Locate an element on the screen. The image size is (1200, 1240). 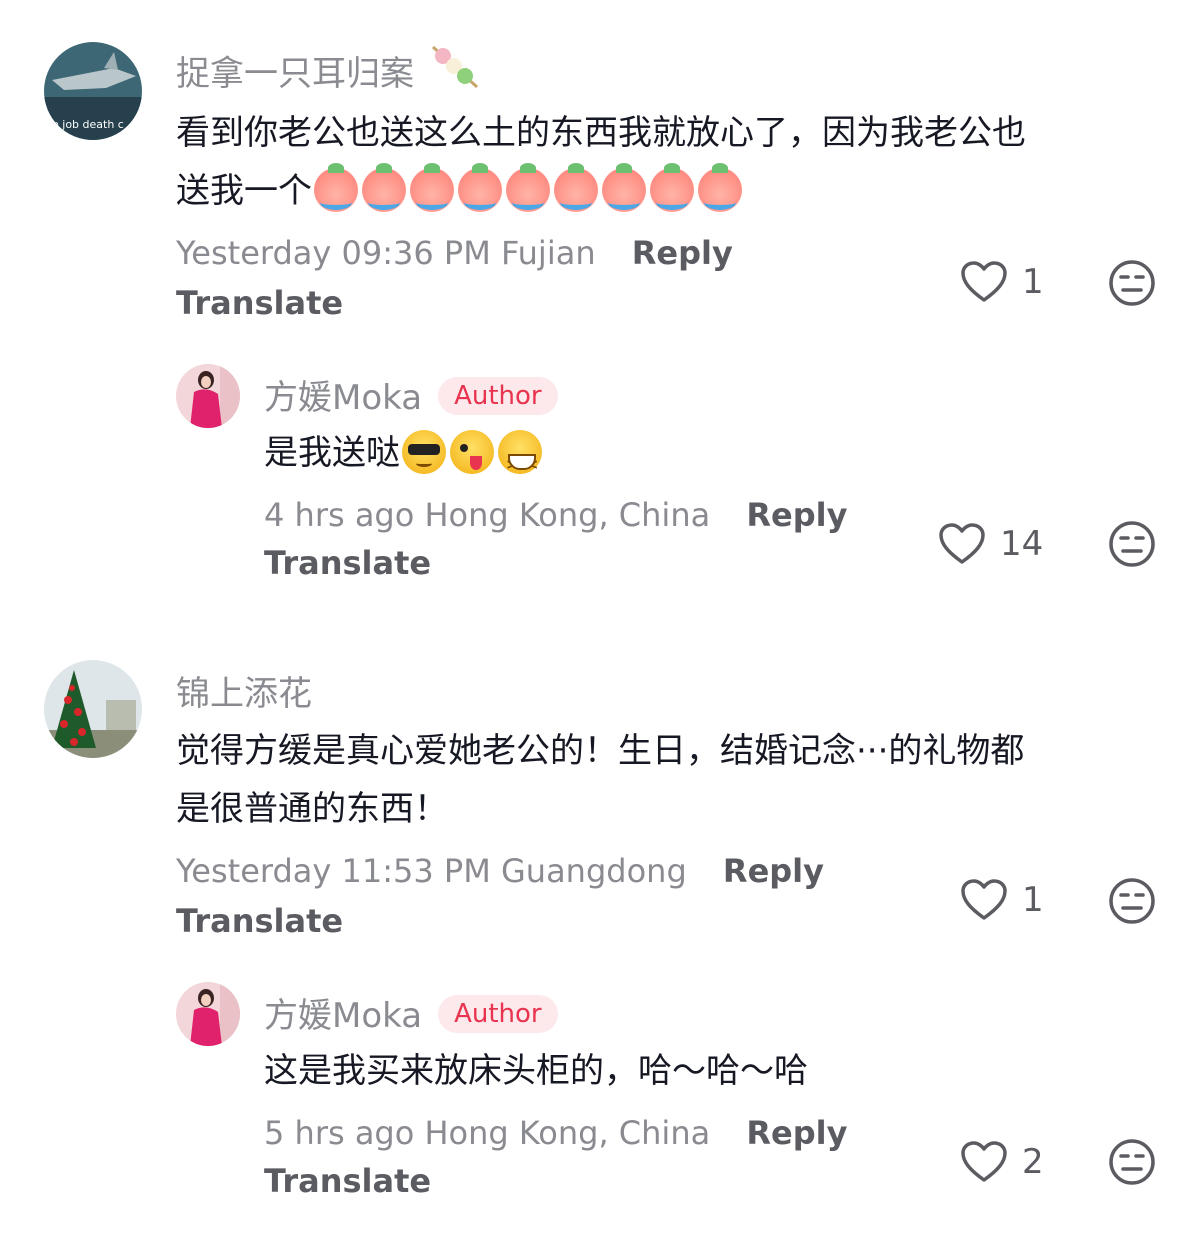
comment-meta: Yesterday 09:36 PM Fujian Reply is located at coordinates (454, 253).